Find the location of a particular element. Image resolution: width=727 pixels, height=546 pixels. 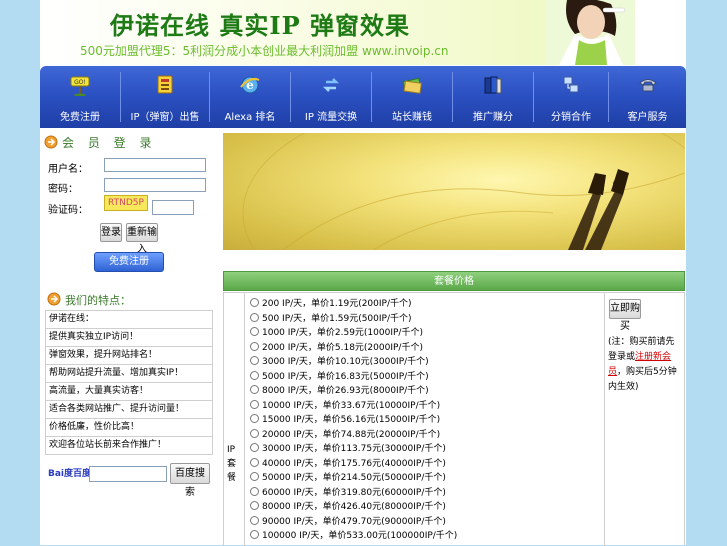

banner-title: 伊诺在线 真实IP 弹窗效果 is located at coordinates (260, 25).